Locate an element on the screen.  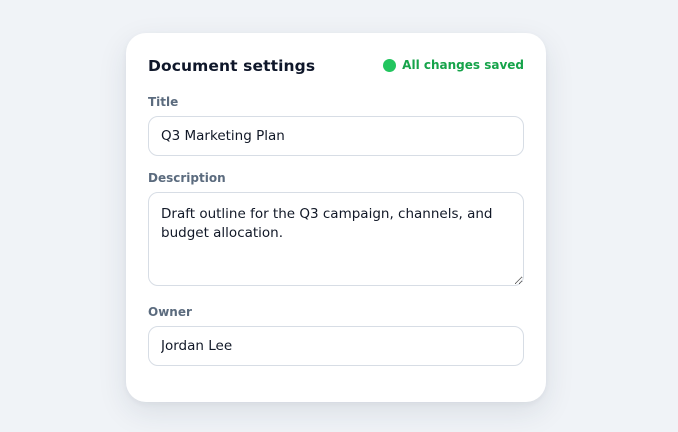
title-label: Title is located at coordinates (163, 102).